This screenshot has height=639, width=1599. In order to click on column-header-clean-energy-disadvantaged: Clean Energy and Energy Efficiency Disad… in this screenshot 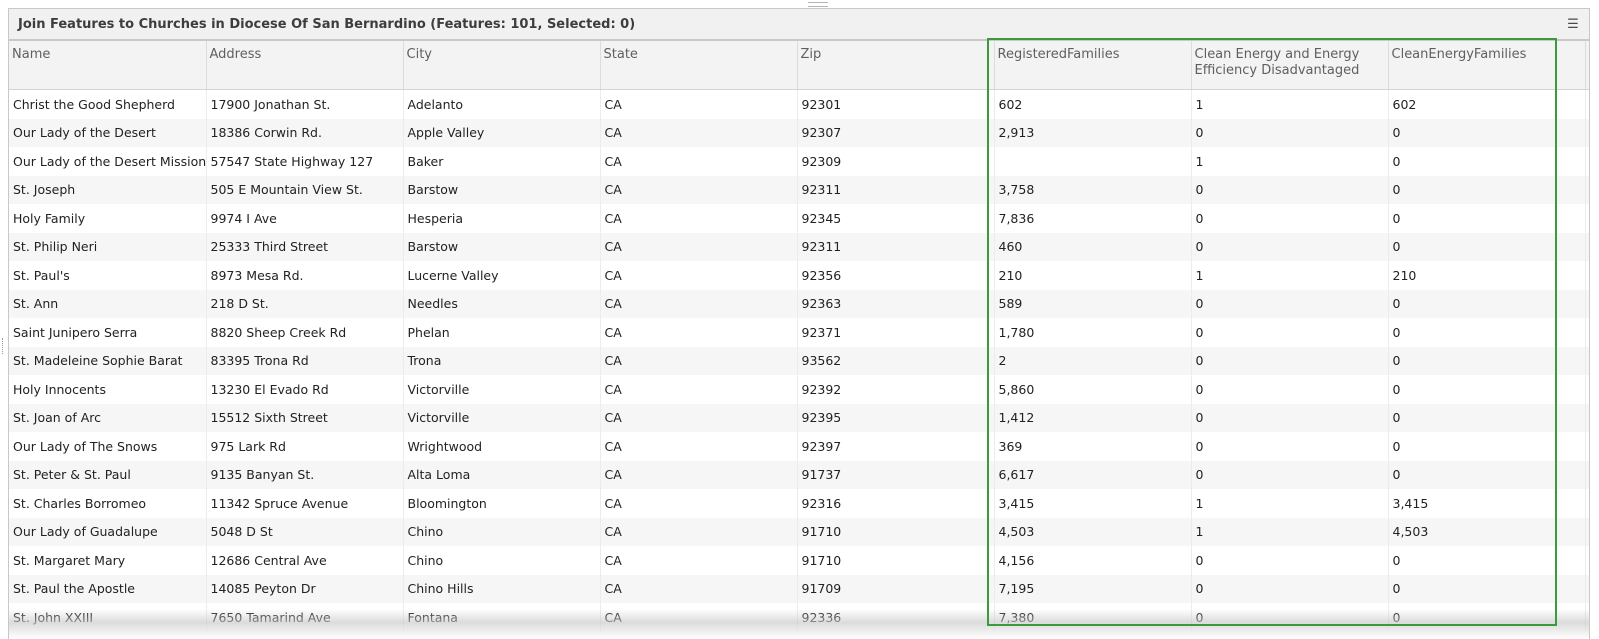, I will do `click(1290, 65)`.